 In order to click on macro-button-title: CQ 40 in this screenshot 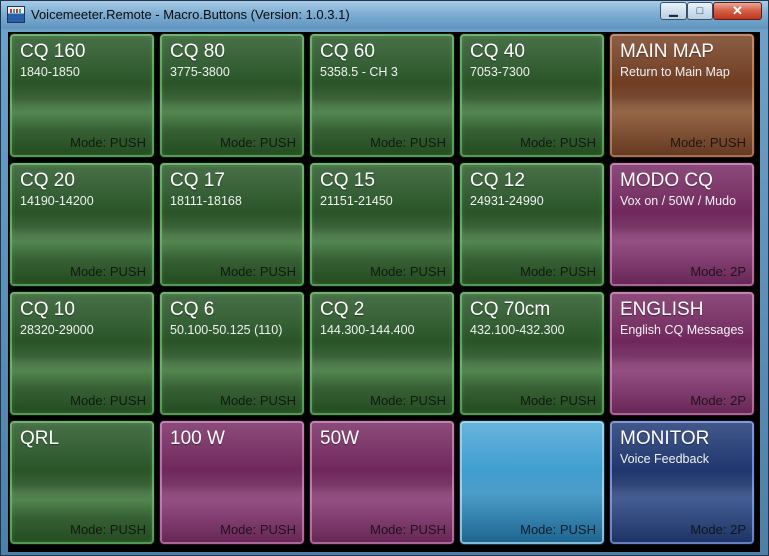, I will do `click(497, 51)`.